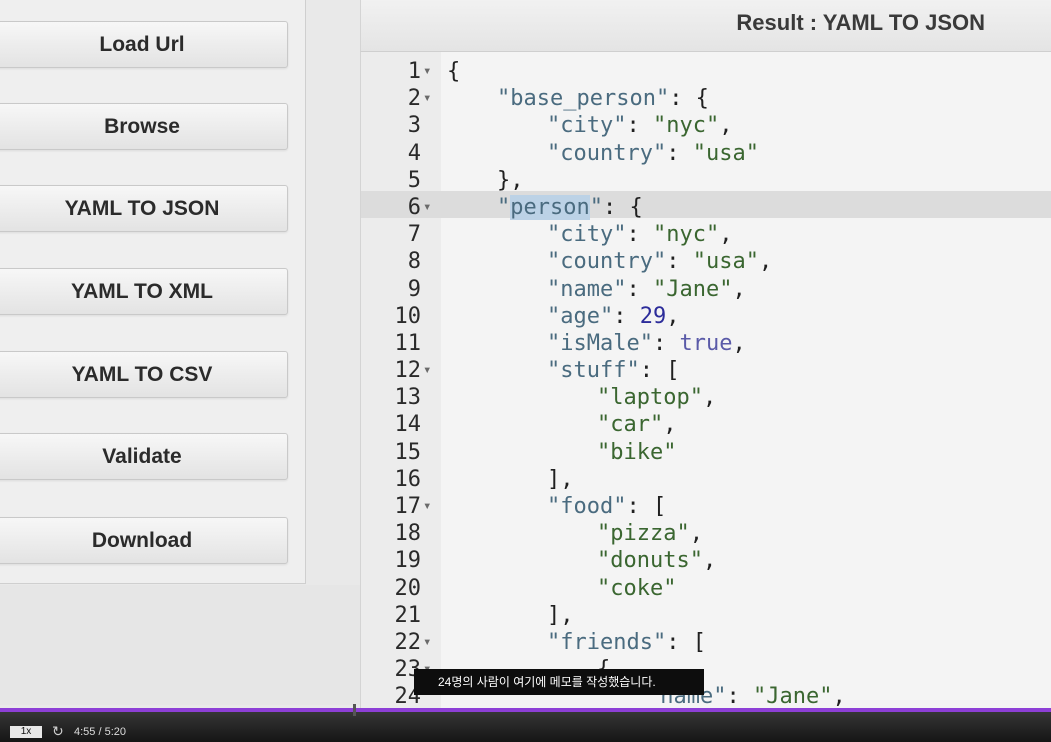 Image resolution: width=1051 pixels, height=742 pixels. Describe the element at coordinates (408, 696) in the screenshot. I see `line-number: 24` at that location.